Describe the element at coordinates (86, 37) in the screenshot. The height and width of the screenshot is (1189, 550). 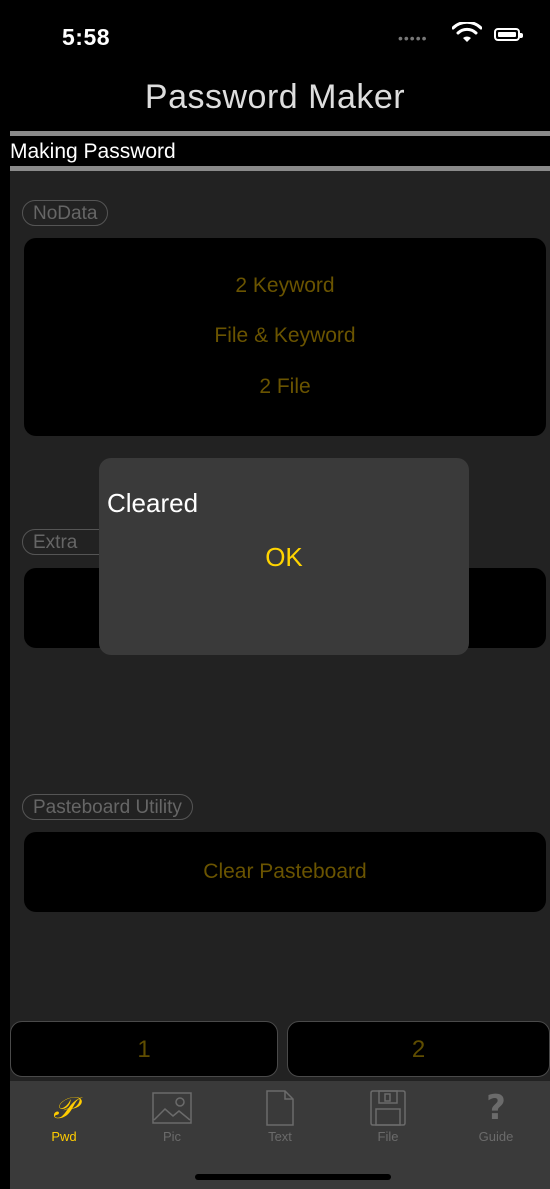
I see `status-time: 5:58` at that location.